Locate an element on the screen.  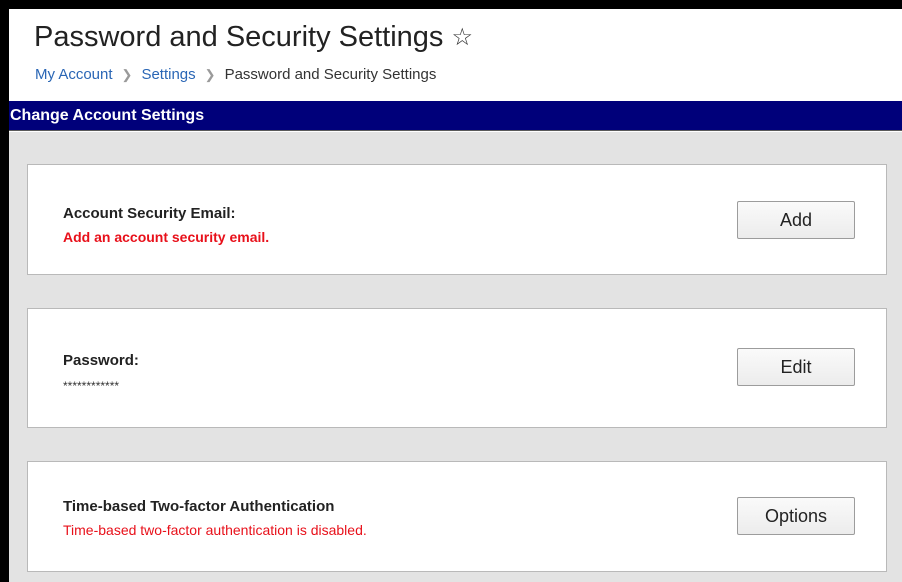
two-factor-options-button: Options is located at coordinates (796, 516).